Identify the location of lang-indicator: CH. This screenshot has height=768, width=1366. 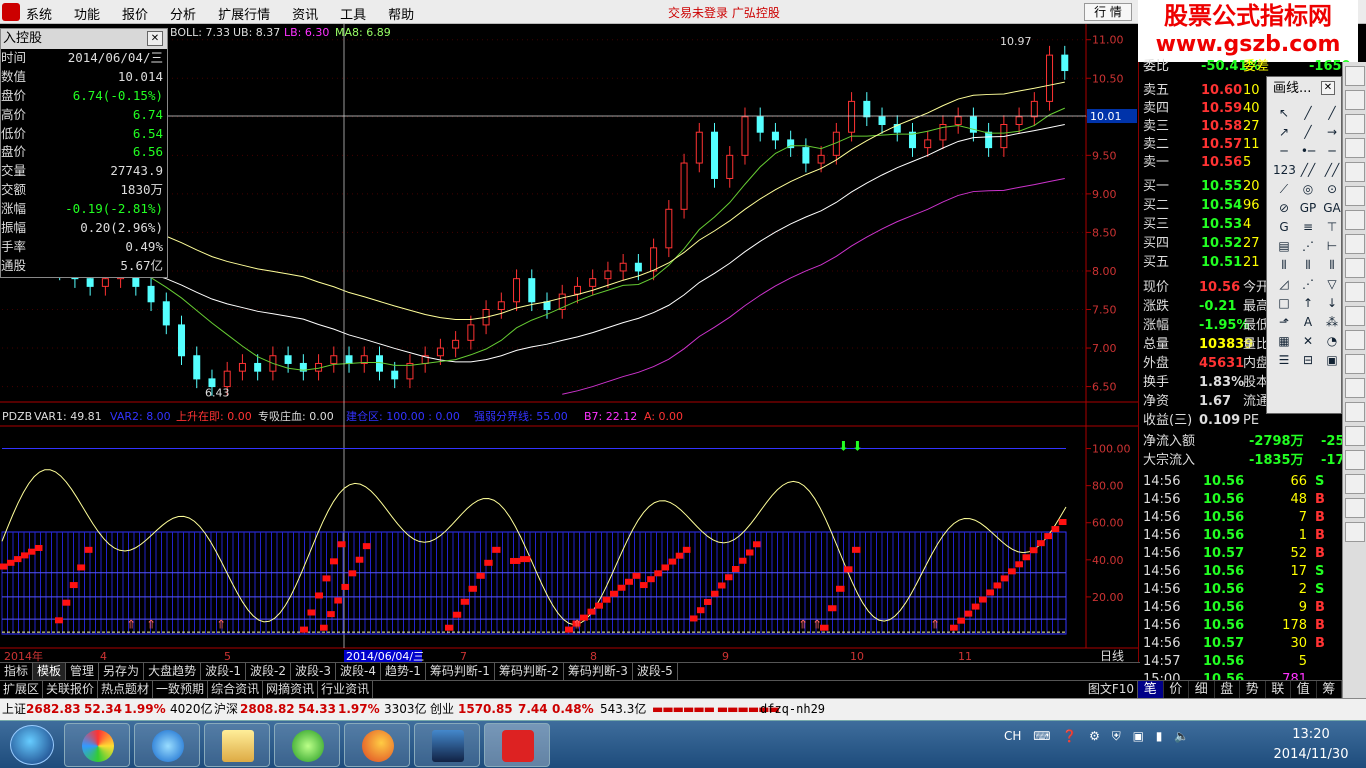
(1012, 736).